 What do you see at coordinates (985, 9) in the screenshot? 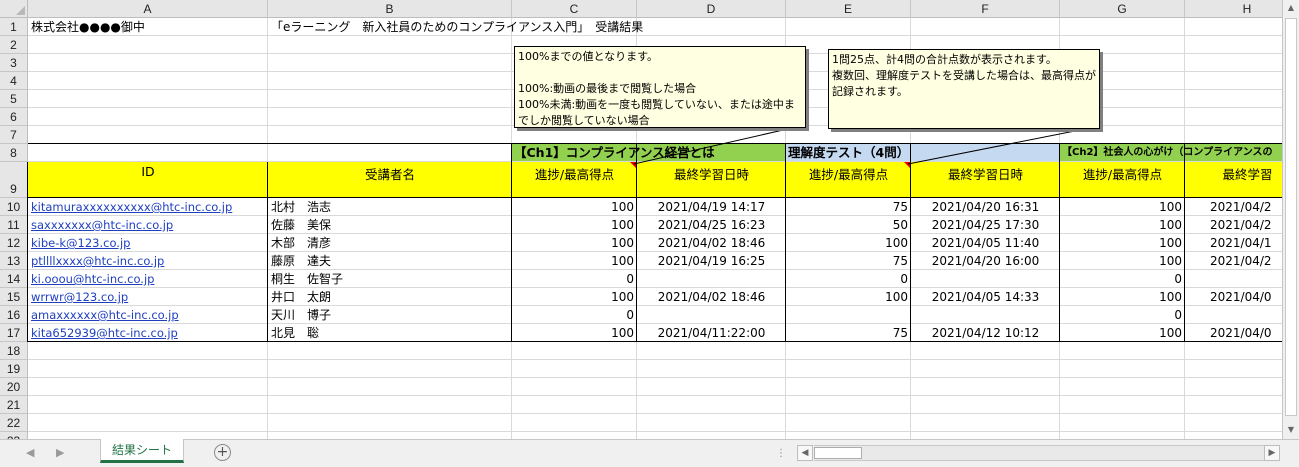
I see `column-header-f: F` at bounding box center [985, 9].